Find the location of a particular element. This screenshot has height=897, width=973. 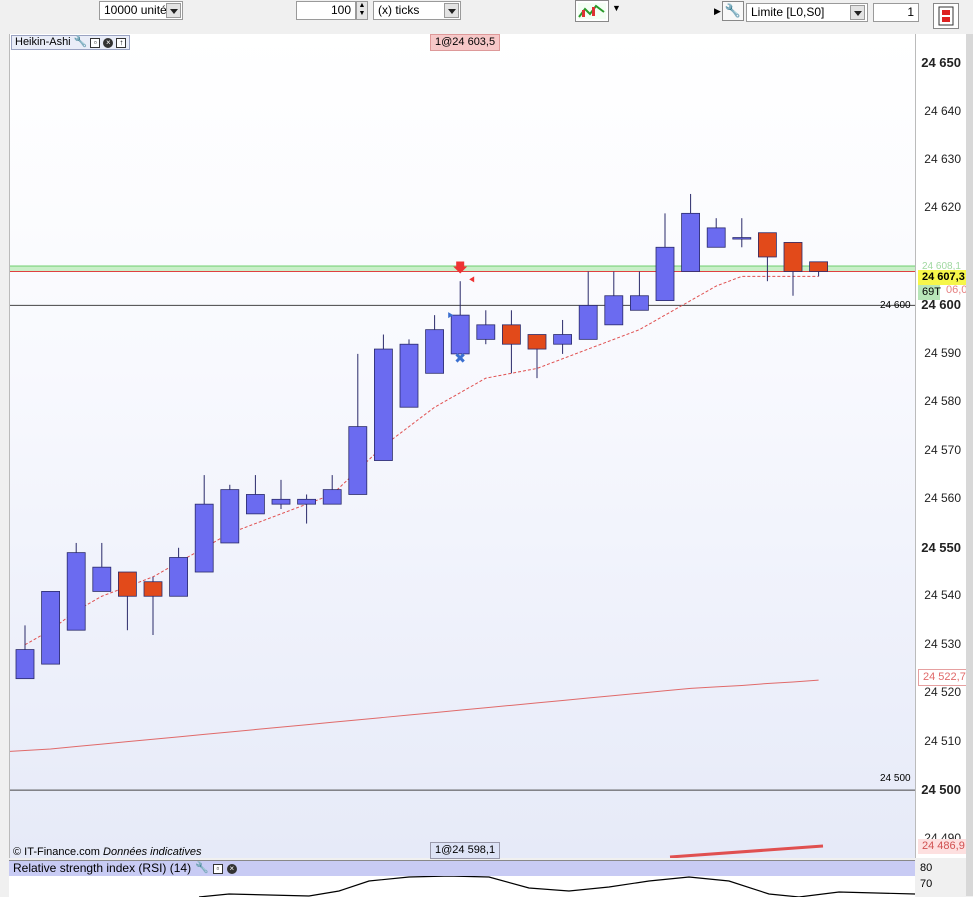

indicator-close-icon: × is located at coordinates (108, 42).